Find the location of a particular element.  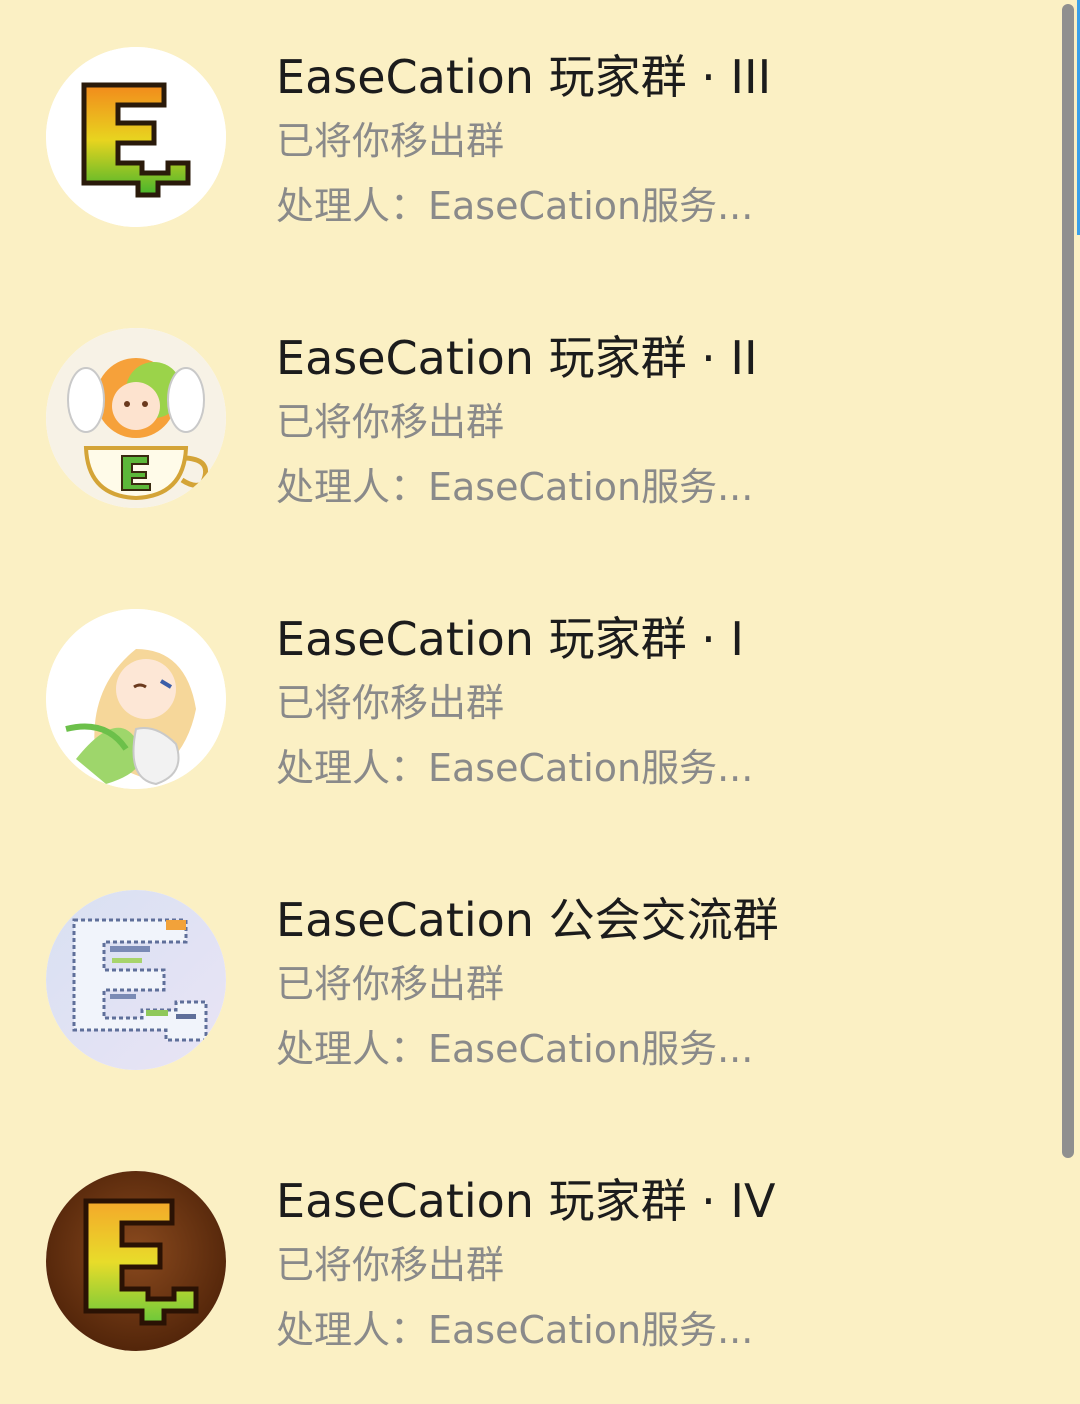

group-title: EaseCation 玩家群 · III is located at coordinates (524, 77).